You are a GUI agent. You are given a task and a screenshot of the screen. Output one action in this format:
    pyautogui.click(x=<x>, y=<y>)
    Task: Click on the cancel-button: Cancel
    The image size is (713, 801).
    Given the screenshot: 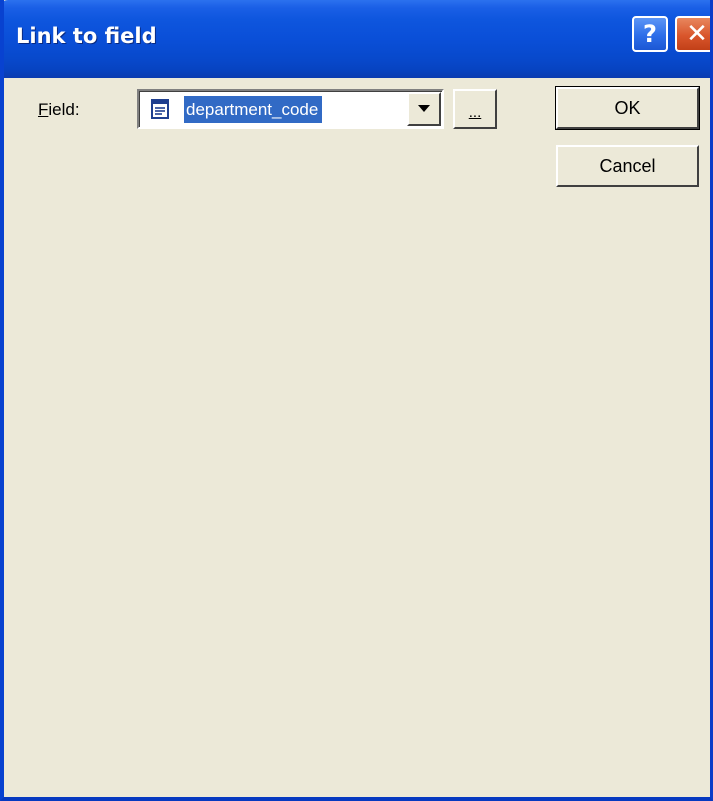 What is the action you would take?
    pyautogui.click(x=627, y=166)
    